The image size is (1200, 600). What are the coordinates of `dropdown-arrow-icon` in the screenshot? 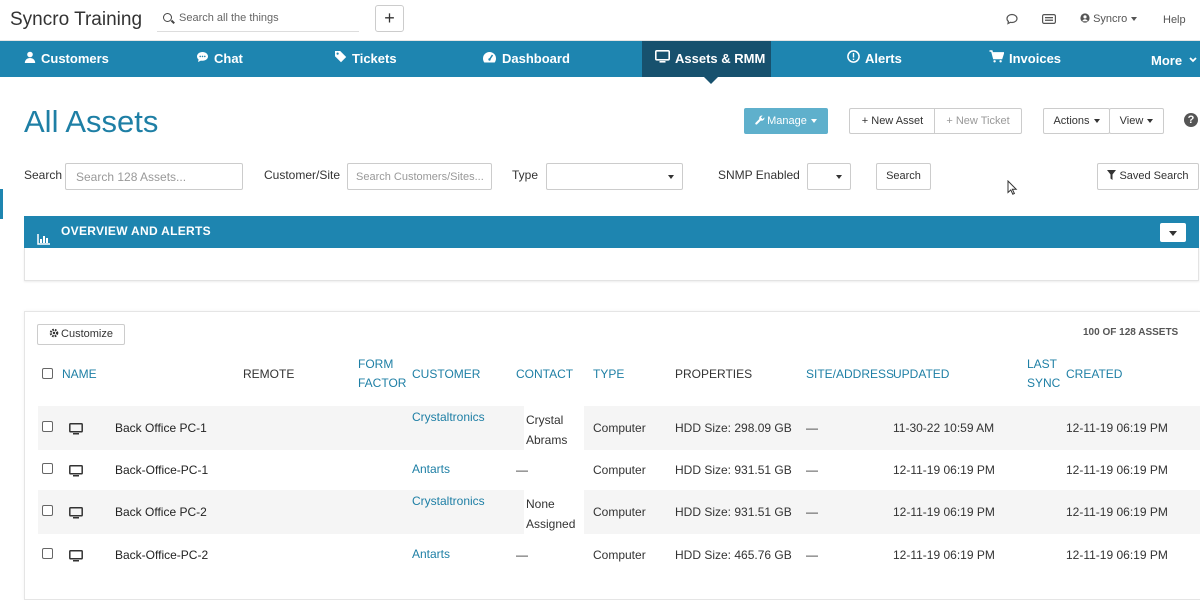 It's located at (671, 177).